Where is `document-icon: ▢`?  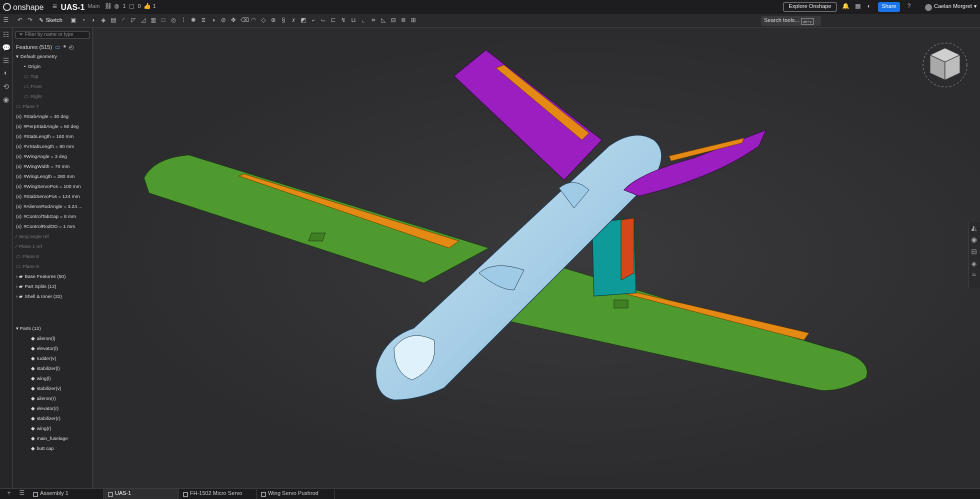 document-icon: ▢ is located at coordinates (132, 7).